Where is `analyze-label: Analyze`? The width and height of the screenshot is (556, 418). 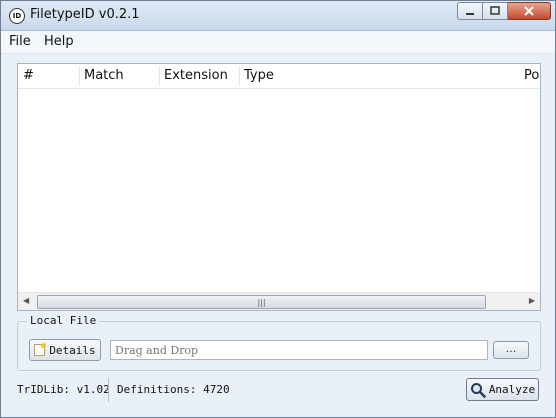
analyze-label: Analyze is located at coordinates (512, 389).